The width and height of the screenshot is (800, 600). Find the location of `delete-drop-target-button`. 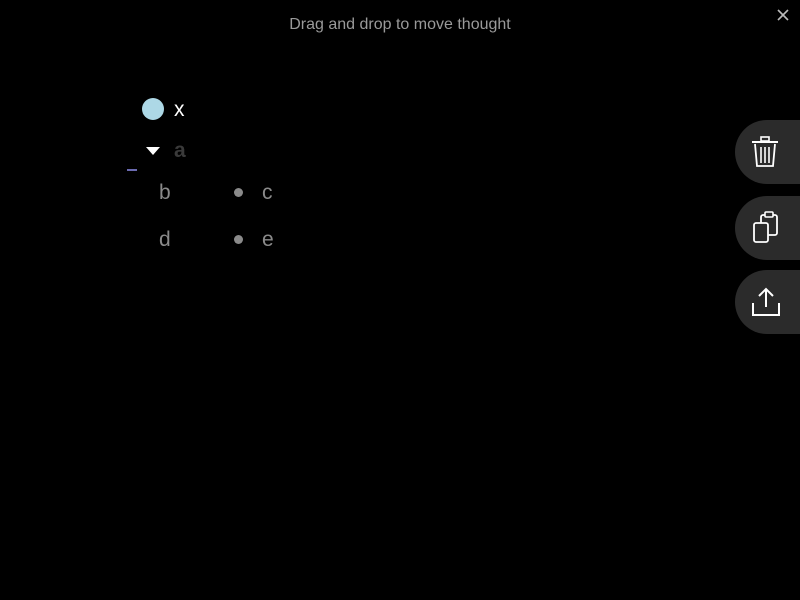

delete-drop-target-button is located at coordinates (767, 152).